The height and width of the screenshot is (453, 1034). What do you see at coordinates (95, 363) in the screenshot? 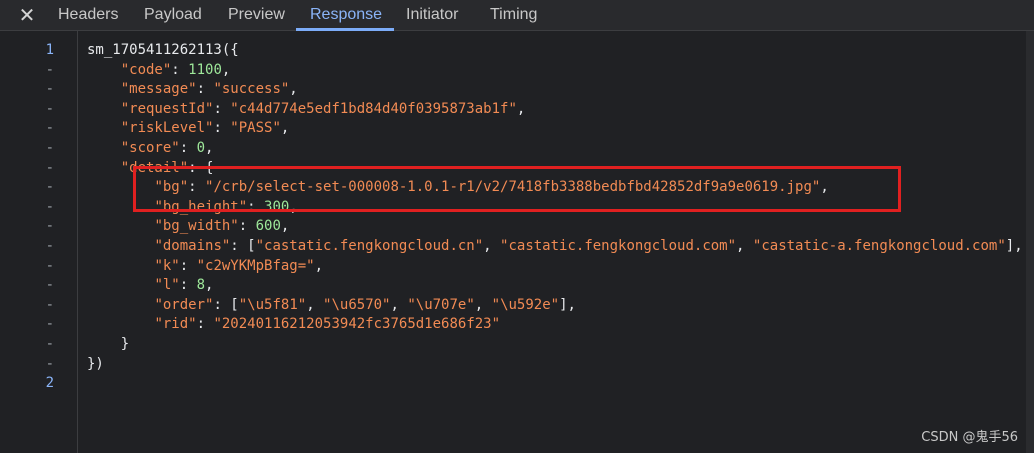
I see `code-line: })` at bounding box center [95, 363].